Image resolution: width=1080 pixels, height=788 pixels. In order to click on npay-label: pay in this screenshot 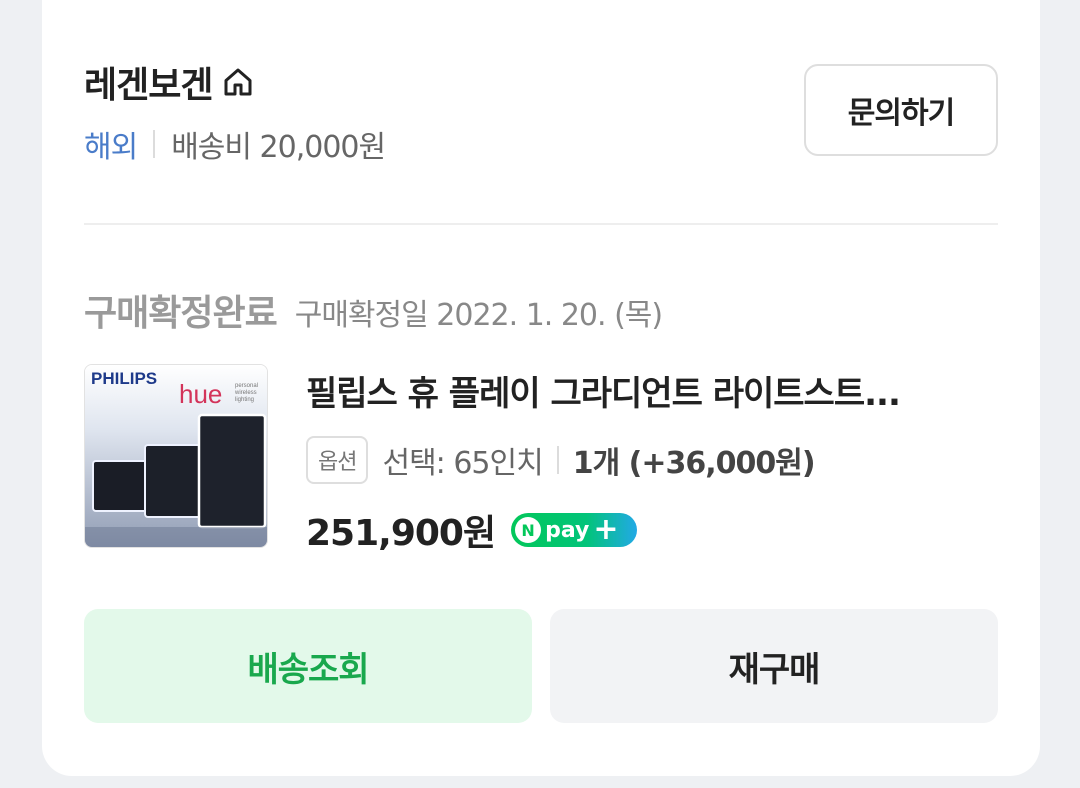, I will do `click(567, 530)`.